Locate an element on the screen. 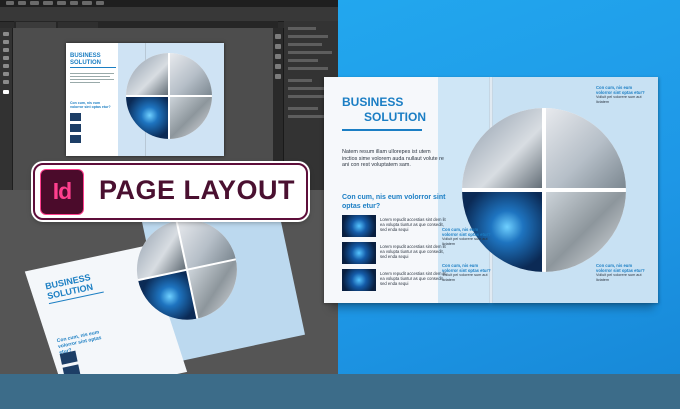  stroke-panel-icon is located at coordinates (278, 66).